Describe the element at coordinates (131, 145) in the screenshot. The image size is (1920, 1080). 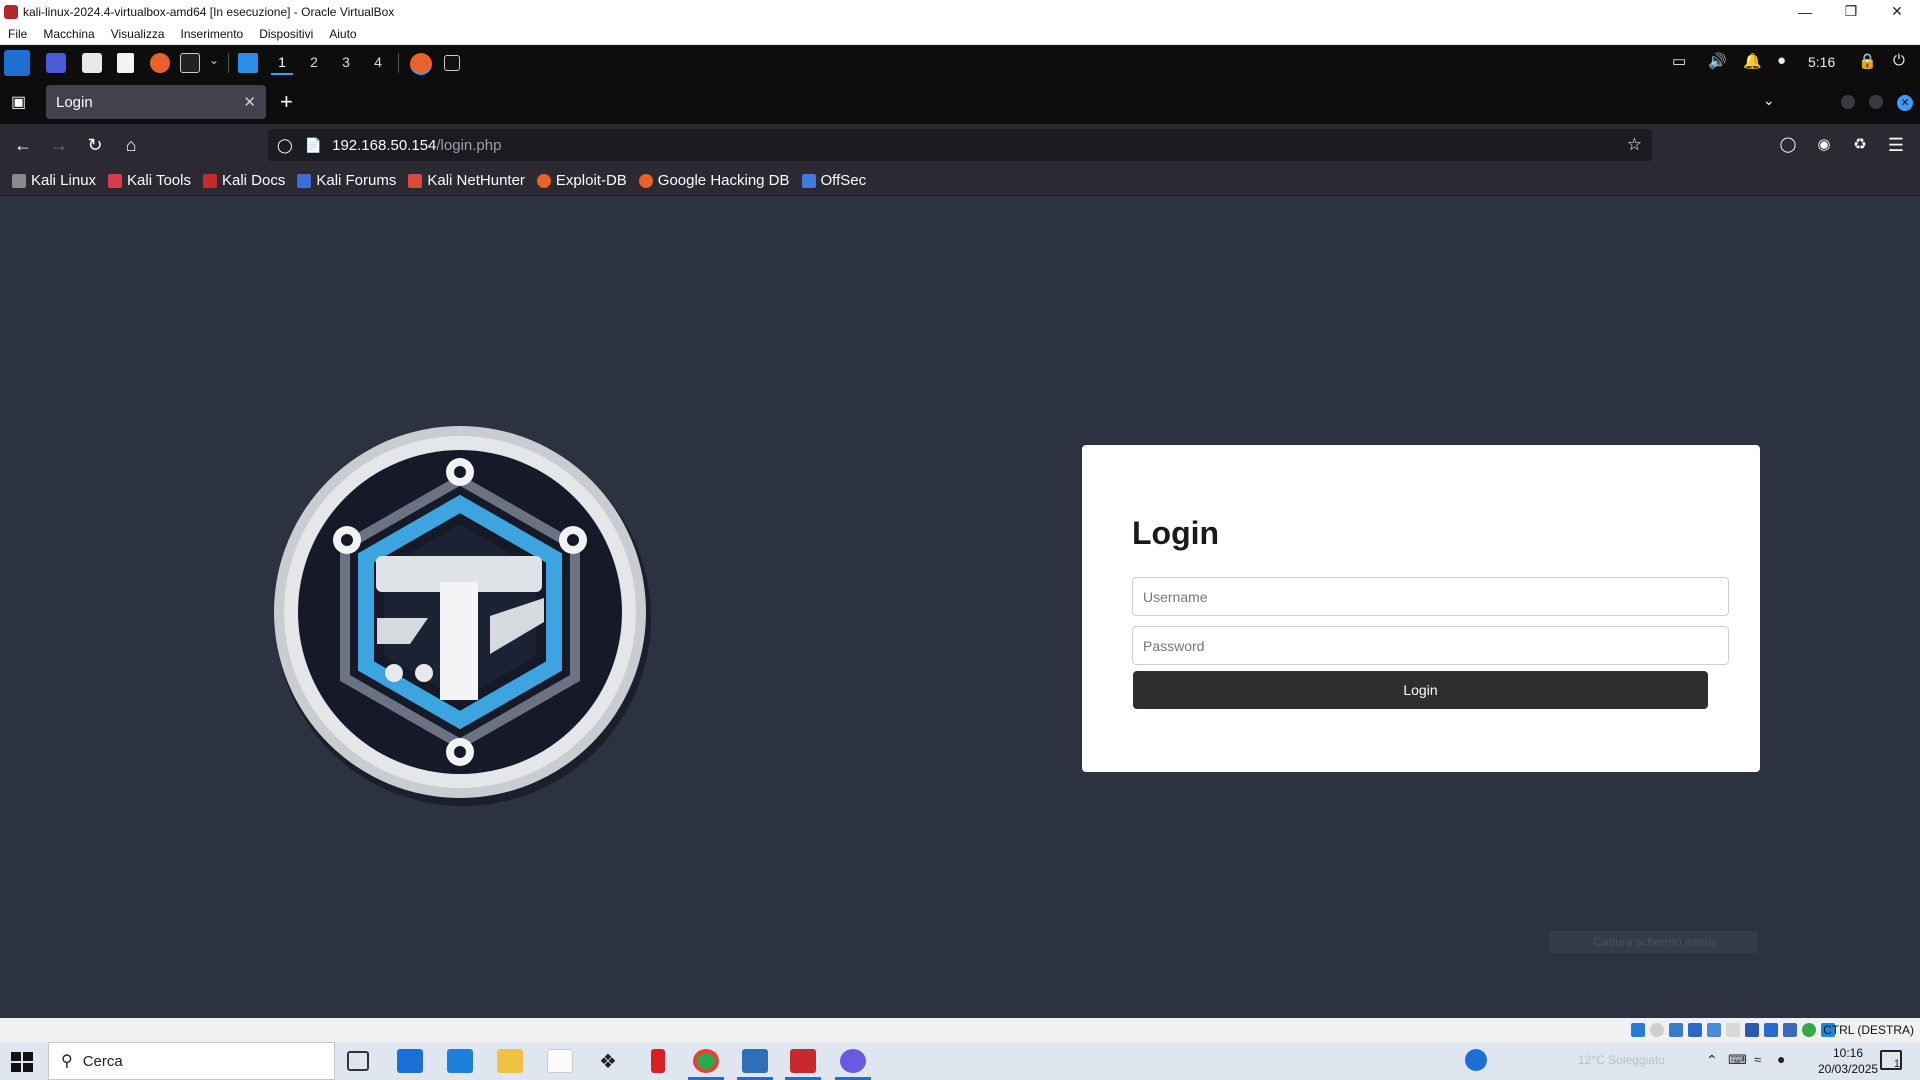
I see `home-button: ⌂` at that location.